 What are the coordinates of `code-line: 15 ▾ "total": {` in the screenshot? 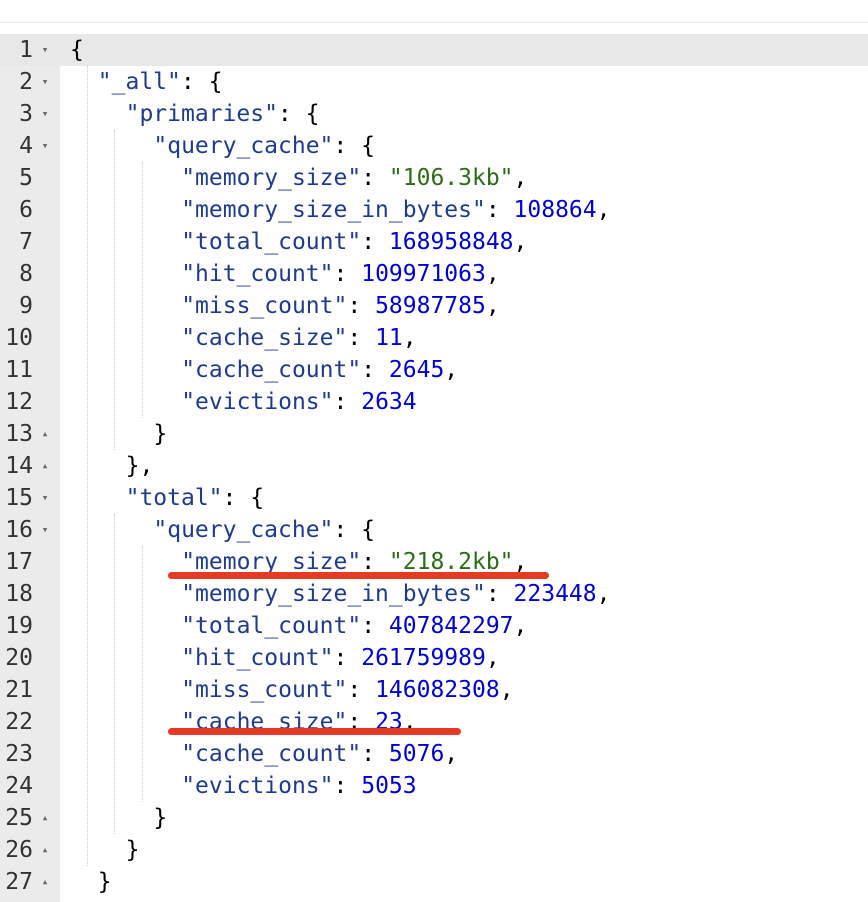 It's located at (434, 498).